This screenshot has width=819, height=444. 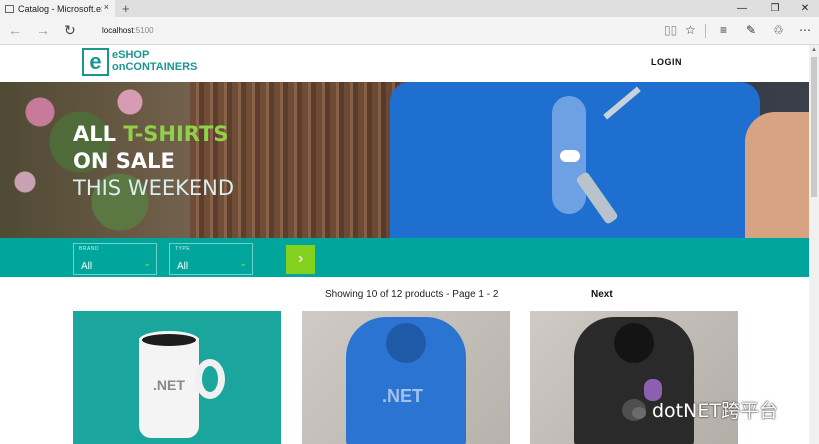 What do you see at coordinates (169, 340) in the screenshot?
I see `mug-rim` at bounding box center [169, 340].